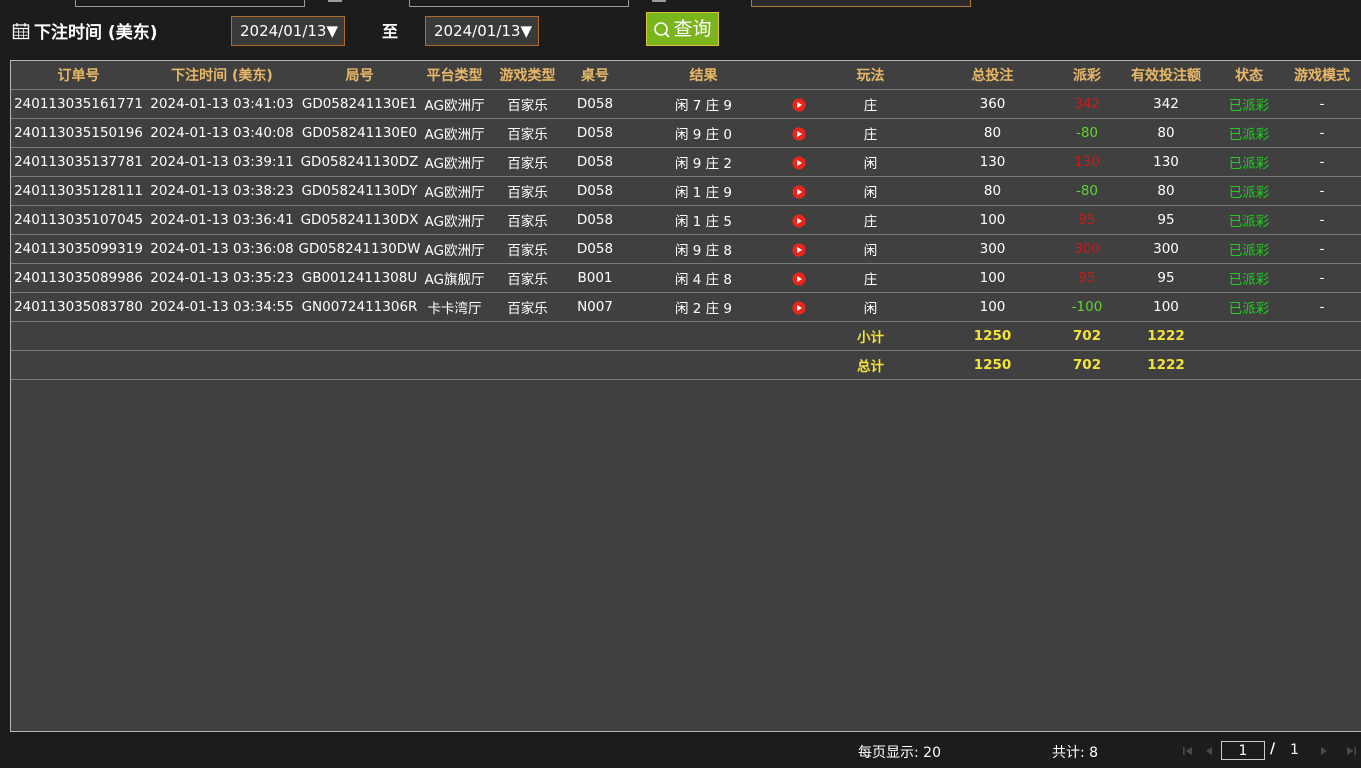 The width and height of the screenshot is (1361, 768). What do you see at coordinates (96, 33) in the screenshot?
I see `bet-time-label: 下注时间 (美东)` at bounding box center [96, 33].